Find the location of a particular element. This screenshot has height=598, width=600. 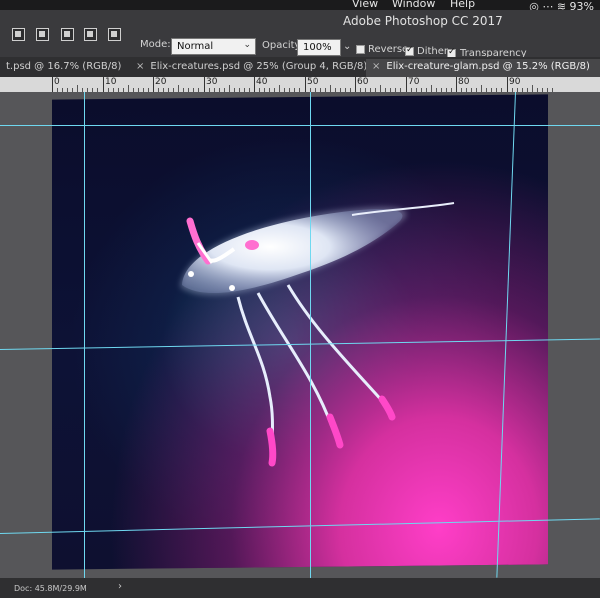

tab-doc-3: × Elix-creature-glam.psd @ 15.2% (RGB/8) is located at coordinates (483, 68).